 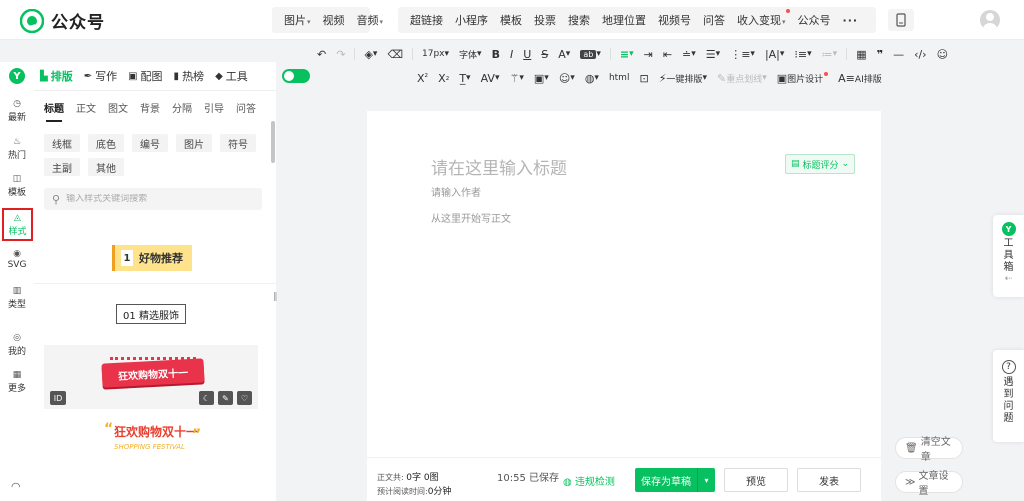 What do you see at coordinates (627, 54) in the screenshot?
I see `align-left-icon: ≡ ▾` at bounding box center [627, 54].